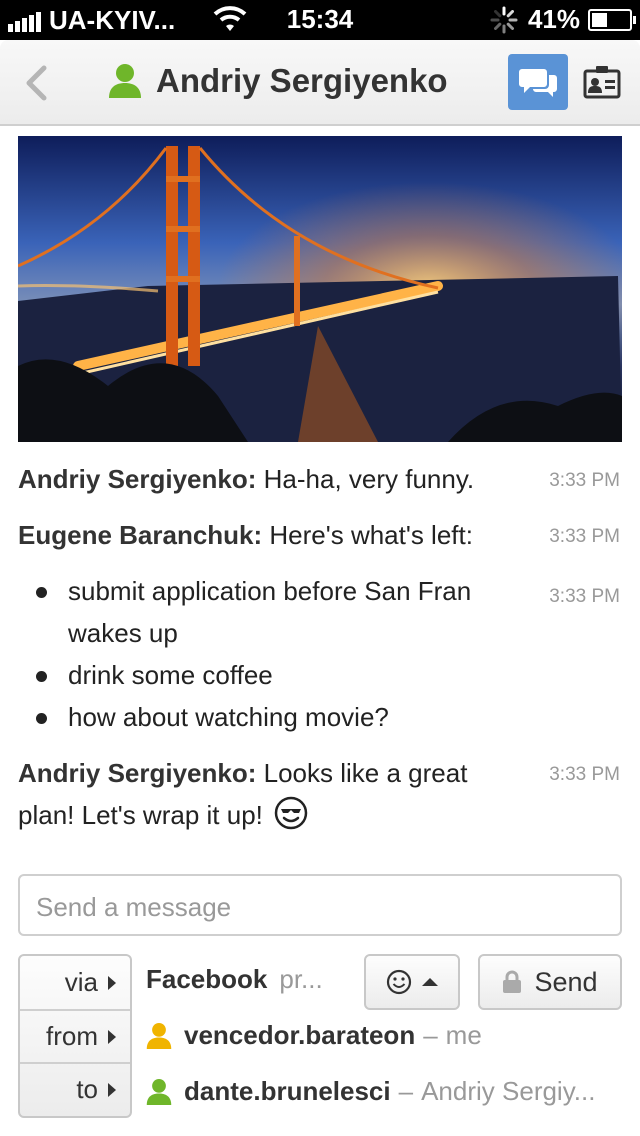  What do you see at coordinates (37, 83) in the screenshot?
I see `back-chevron-icon` at bounding box center [37, 83].